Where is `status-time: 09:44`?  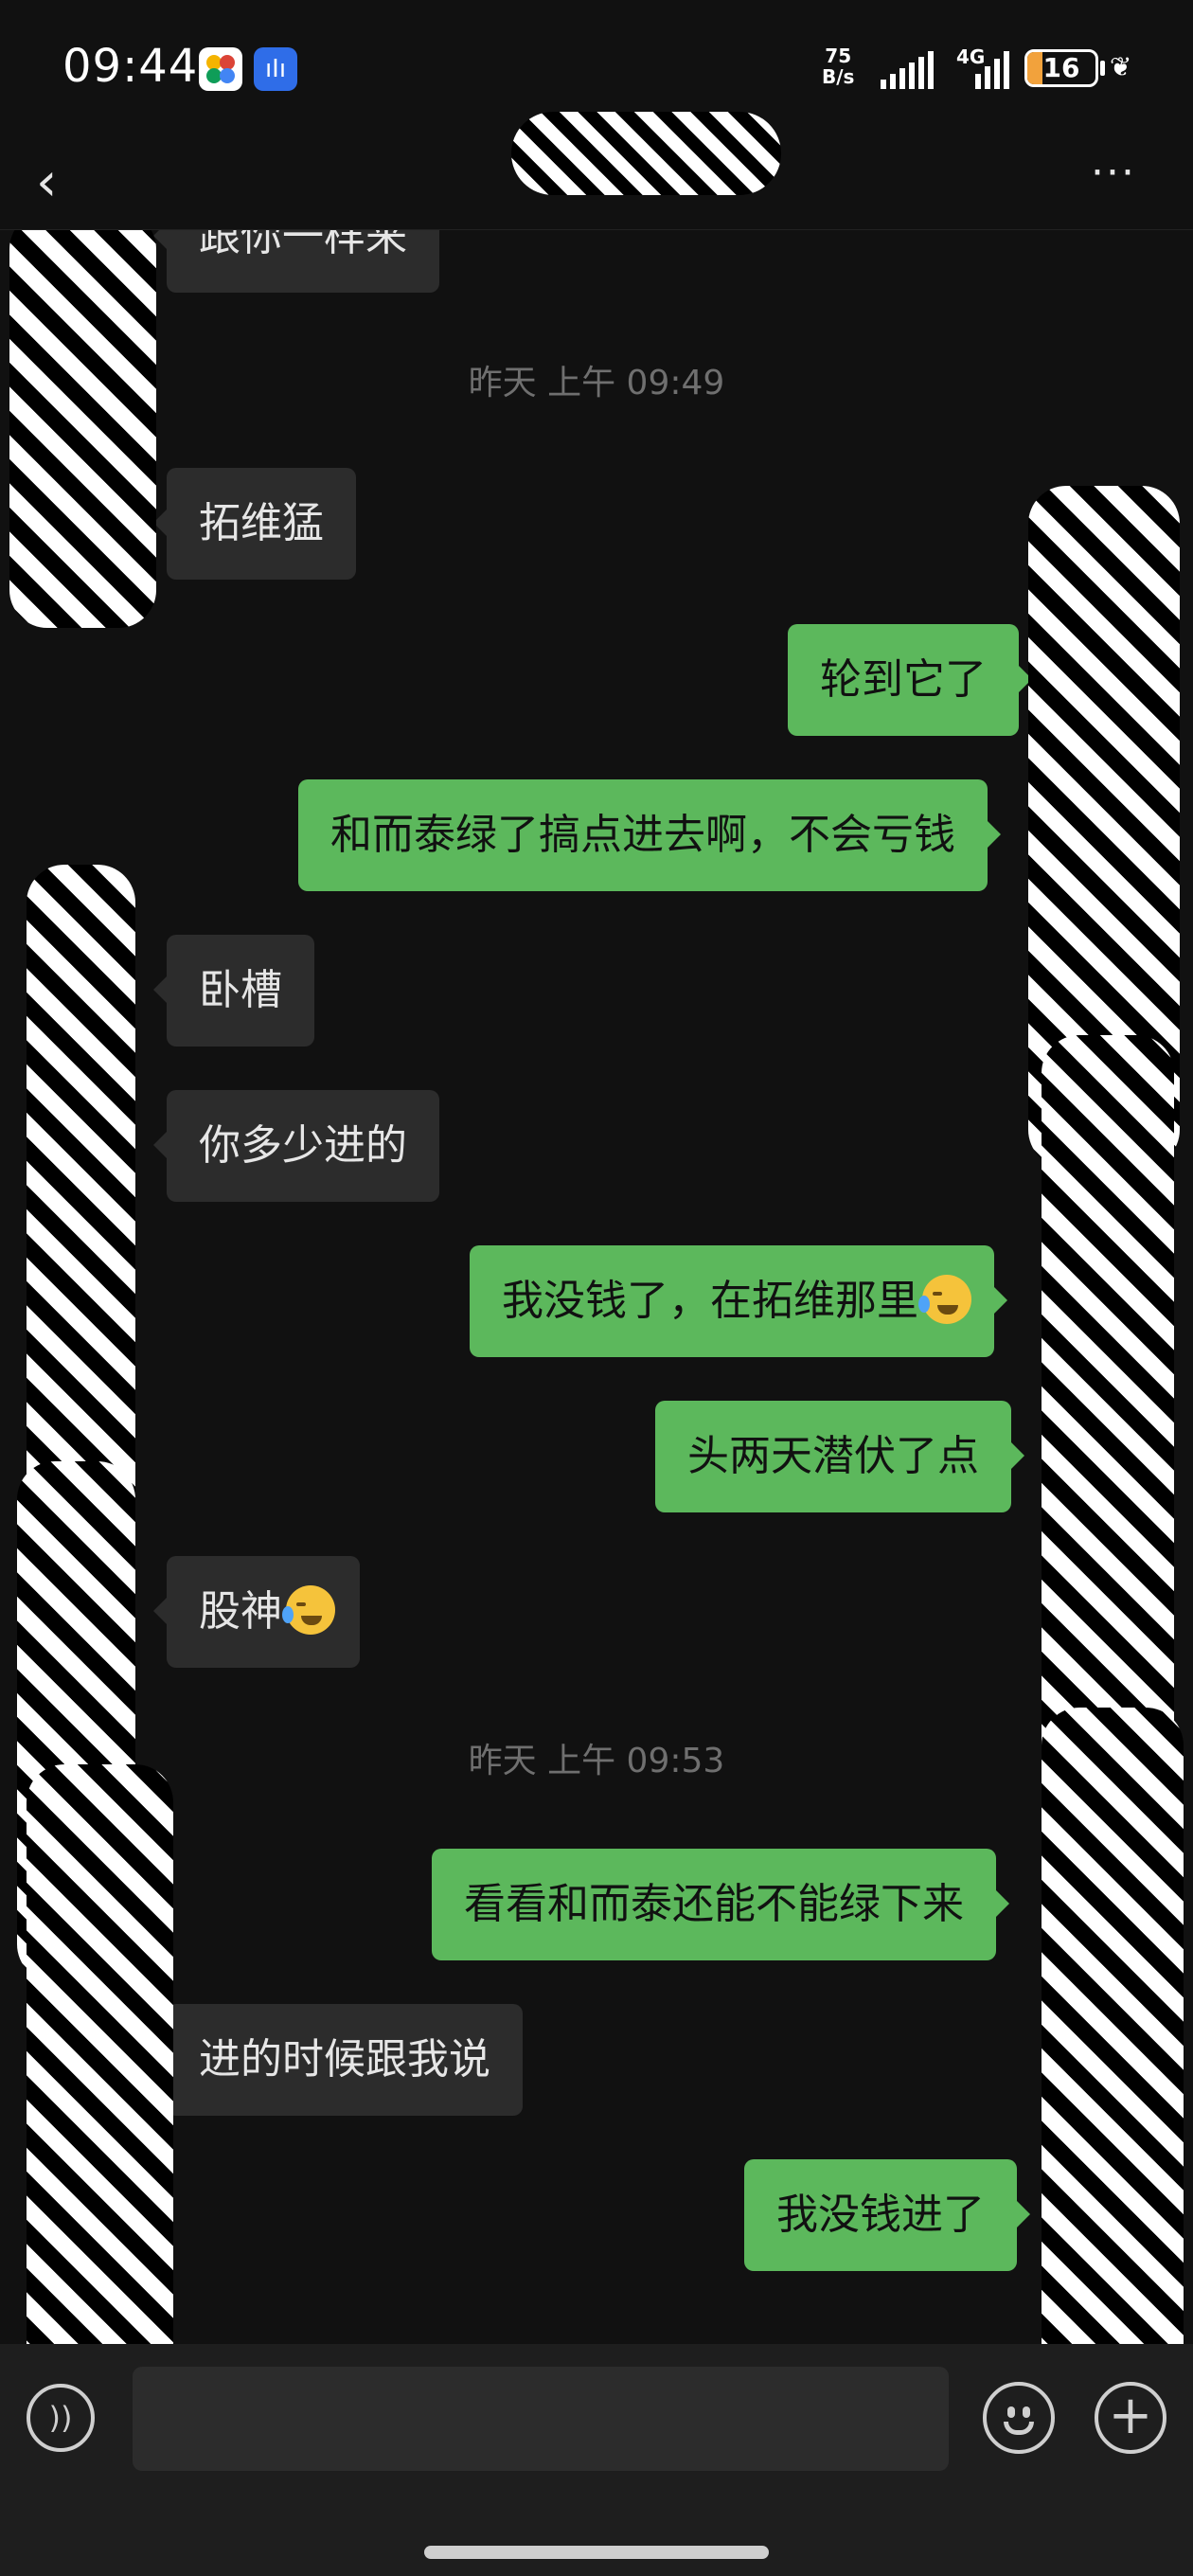 status-time: 09:44 is located at coordinates (130, 66).